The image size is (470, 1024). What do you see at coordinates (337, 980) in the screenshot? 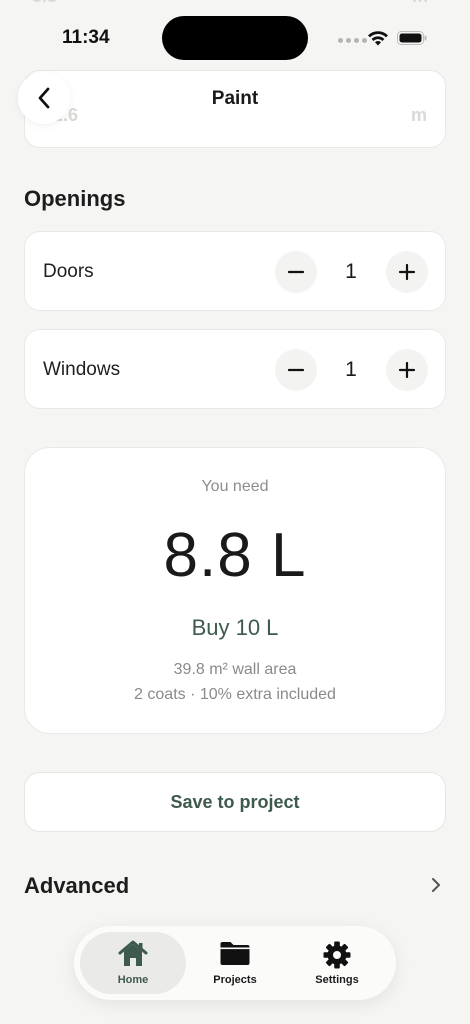
I see `tab-settings-label: Settings` at bounding box center [337, 980].